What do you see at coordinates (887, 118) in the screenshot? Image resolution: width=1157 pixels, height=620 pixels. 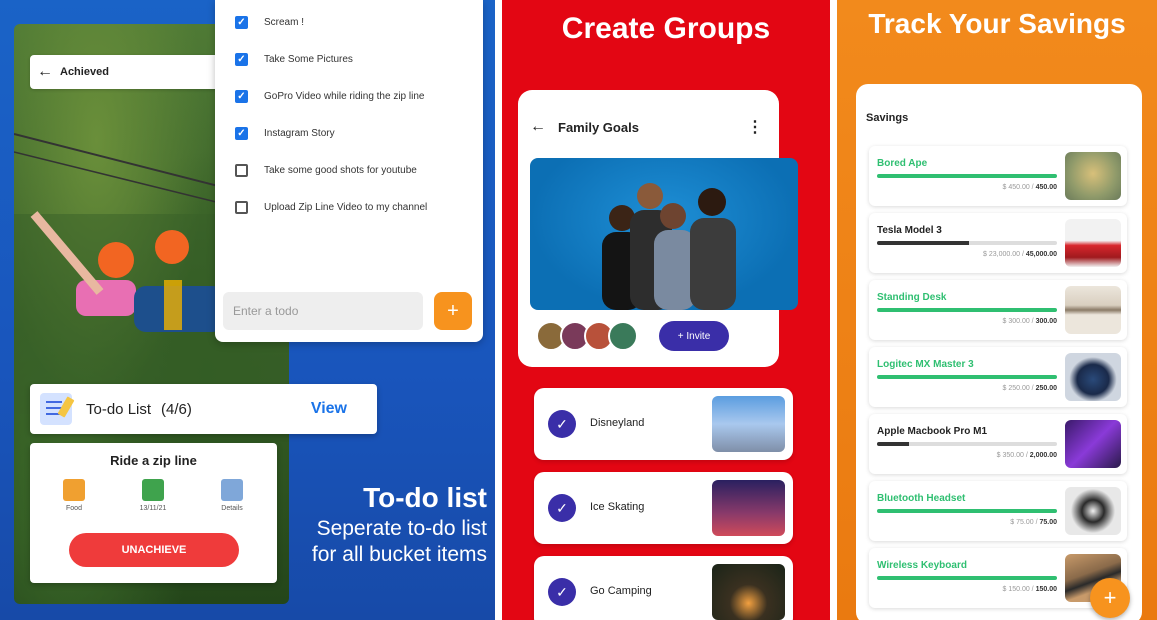 I see `savings-title: Savings` at bounding box center [887, 118].